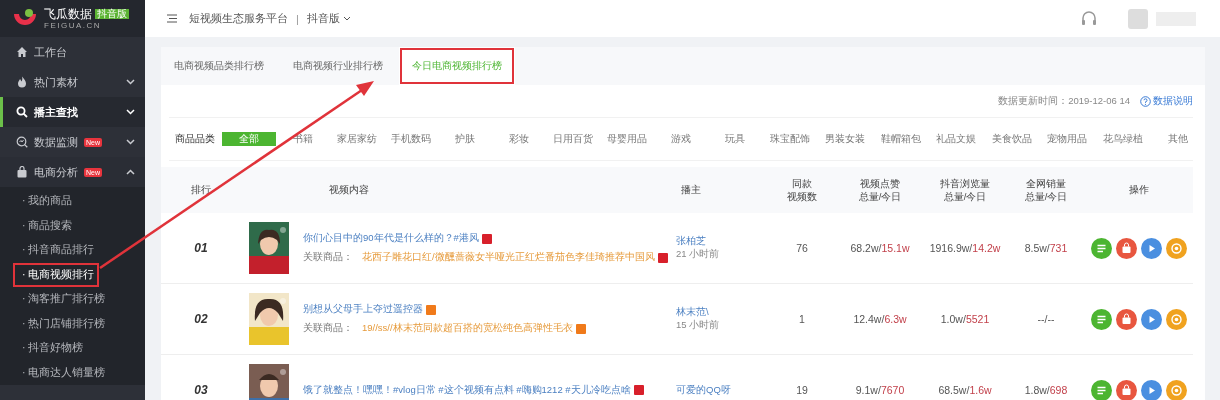 This screenshot has height=400, width=1220. I want to click on category-filter: 男装女装, so click(845, 139).